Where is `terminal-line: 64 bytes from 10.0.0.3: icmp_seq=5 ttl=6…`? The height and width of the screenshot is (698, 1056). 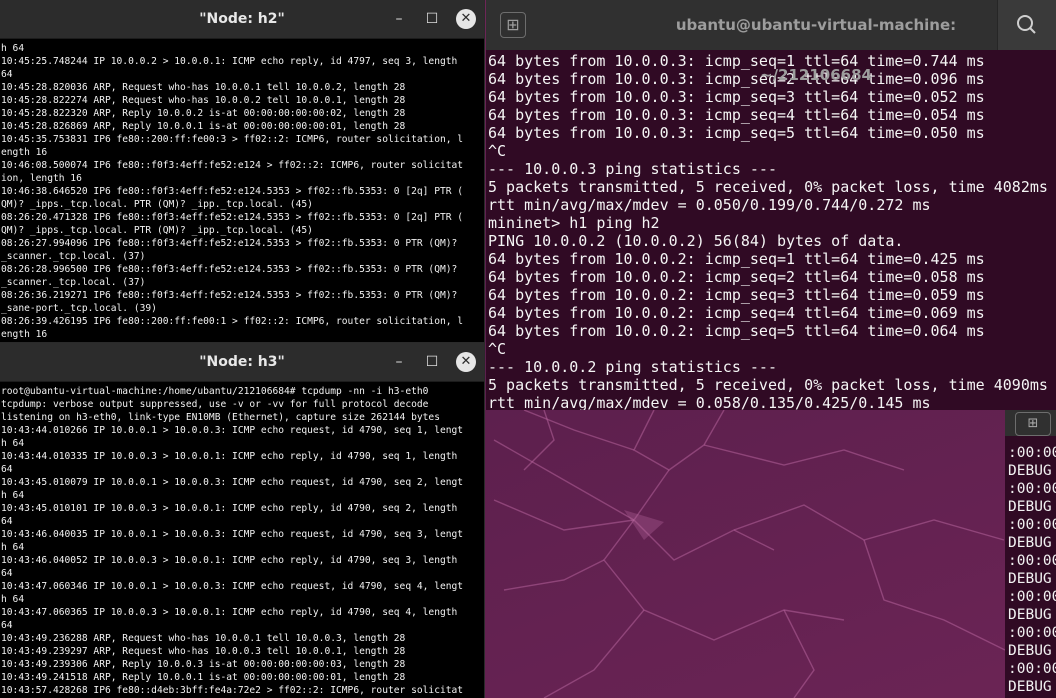
terminal-line: 64 bytes from 10.0.0.3: icmp_seq=5 ttl=6… is located at coordinates (736, 133).